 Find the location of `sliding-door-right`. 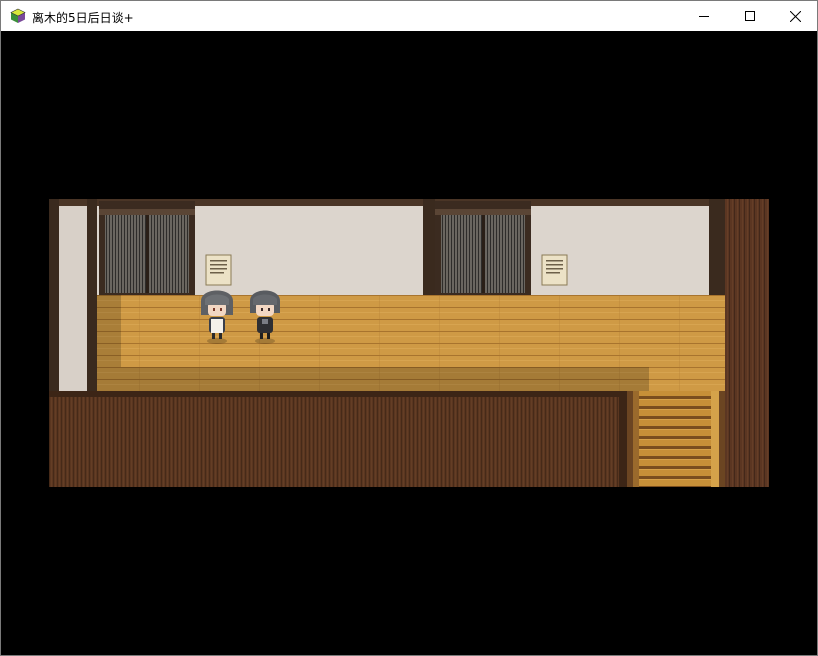

sliding-door-right is located at coordinates (483, 248).